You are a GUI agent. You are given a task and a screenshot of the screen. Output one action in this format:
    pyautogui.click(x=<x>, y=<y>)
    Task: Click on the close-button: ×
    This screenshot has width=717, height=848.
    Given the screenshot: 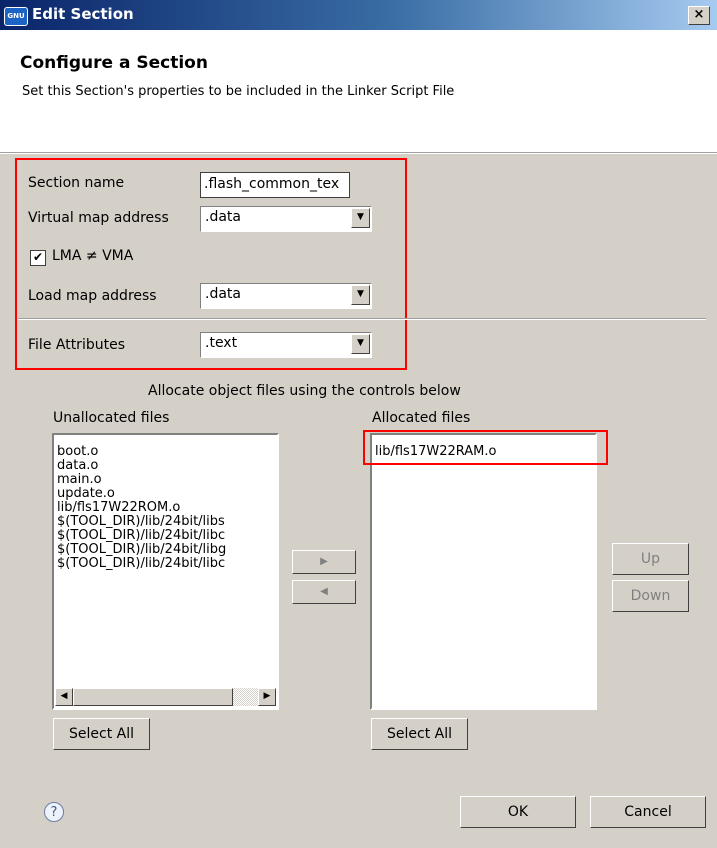 What is the action you would take?
    pyautogui.click(x=699, y=15)
    